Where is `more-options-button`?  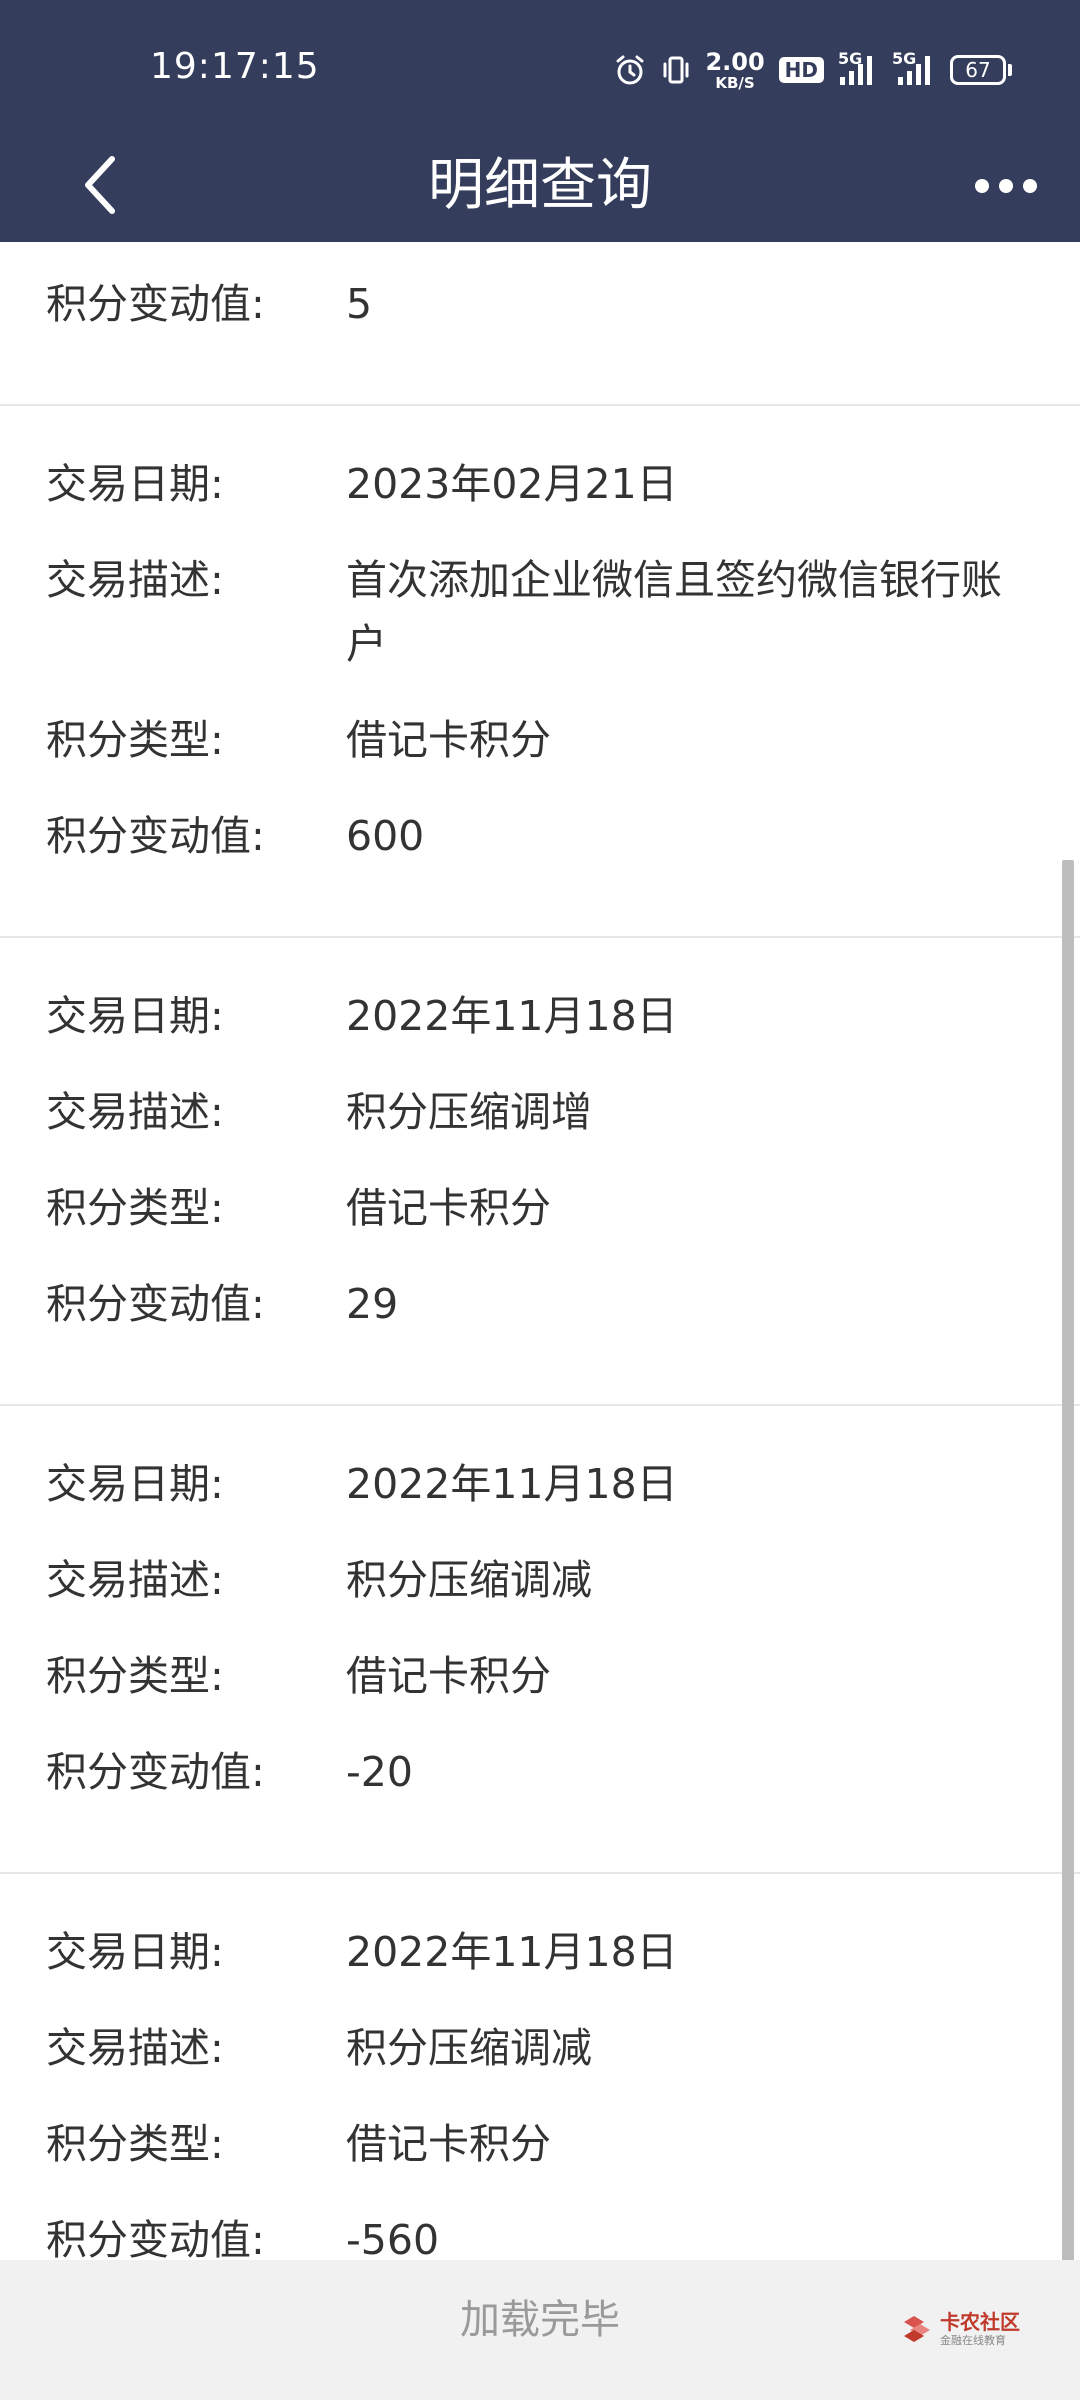 more-options-button is located at coordinates (1006, 186).